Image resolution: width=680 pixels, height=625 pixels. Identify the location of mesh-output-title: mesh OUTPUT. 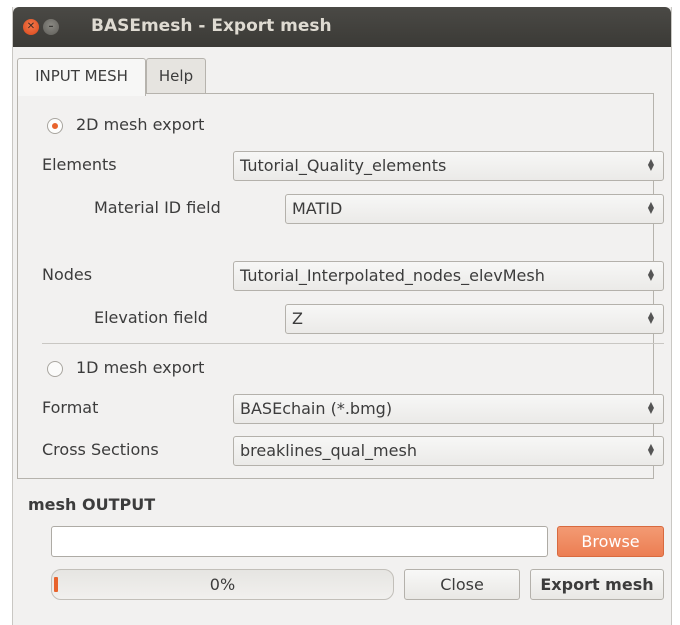
(92, 504).